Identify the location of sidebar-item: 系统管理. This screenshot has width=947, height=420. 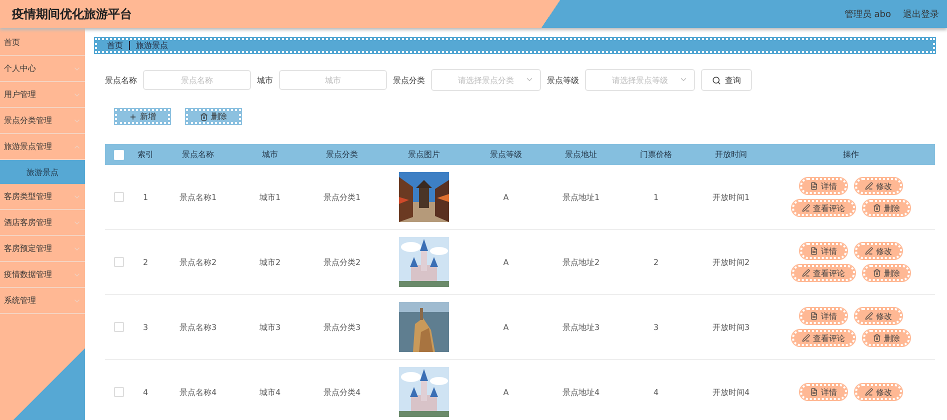
(42, 301).